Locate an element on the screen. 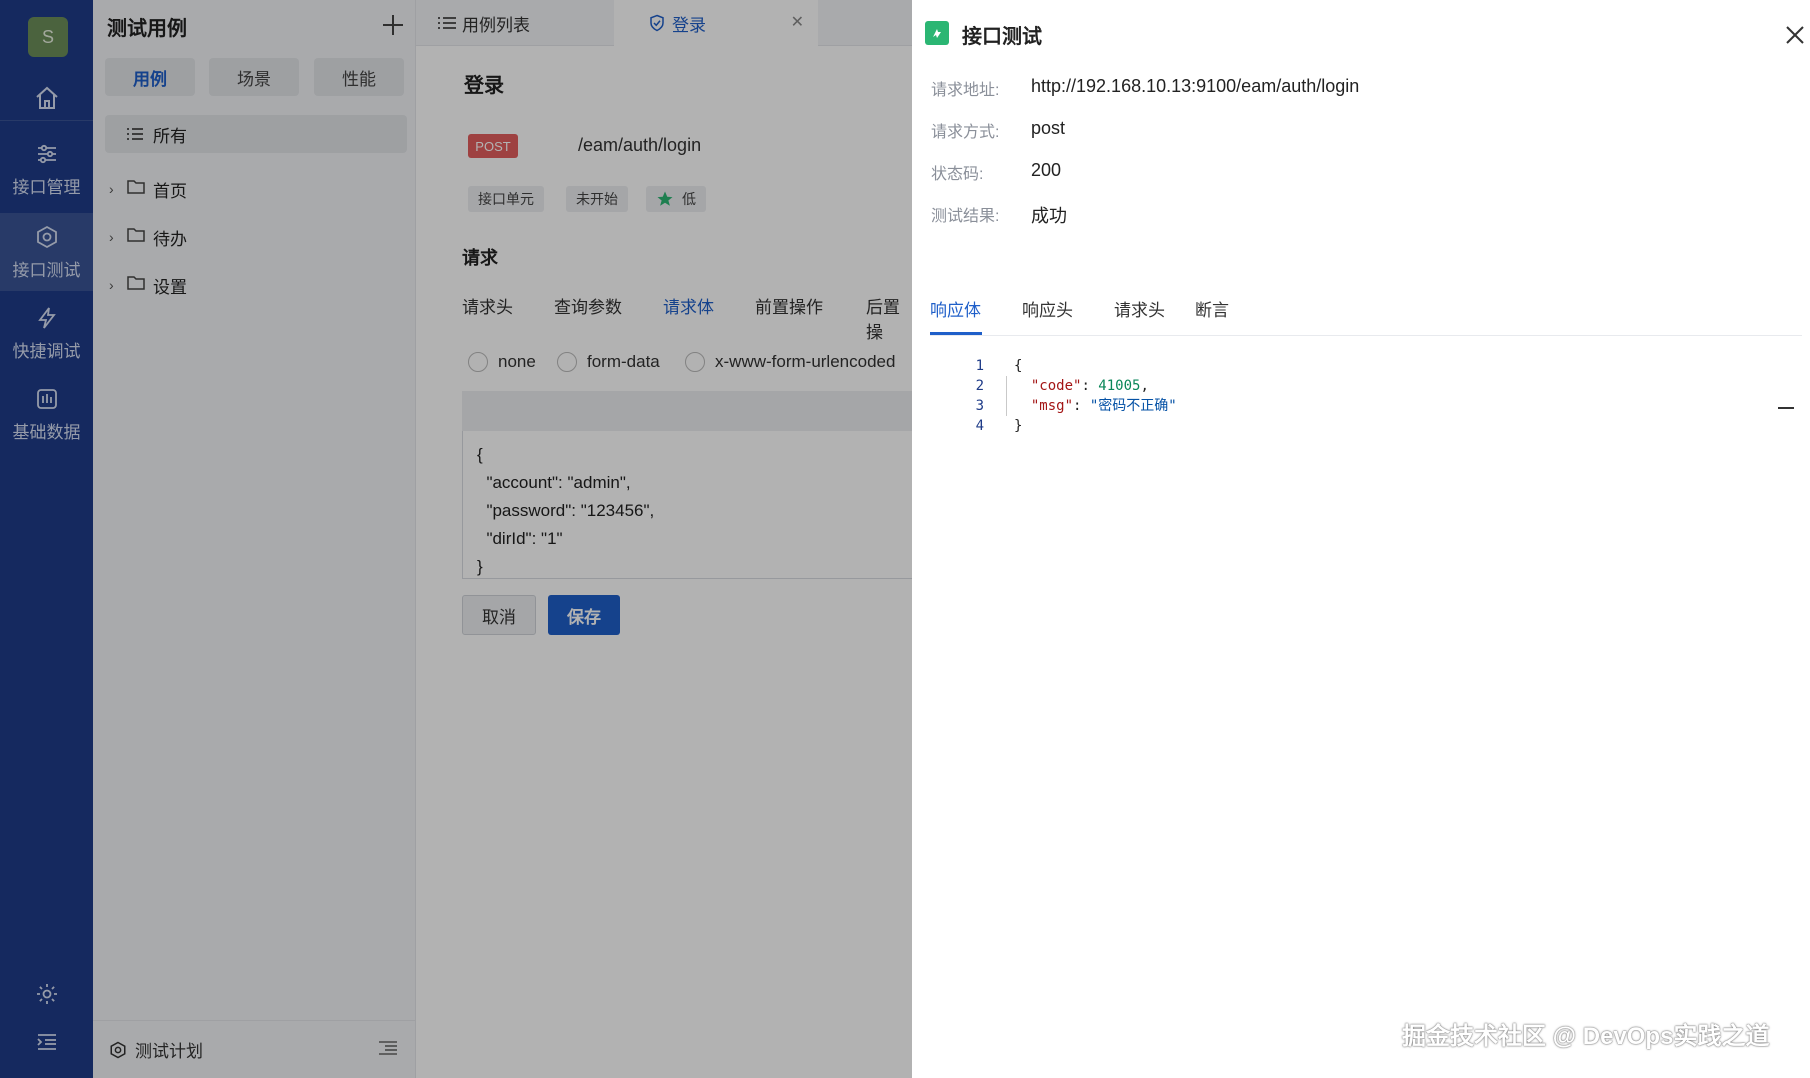 This screenshot has height=1078, width=1810. watermark: 掘金技术社区 @ DevOps实践之道 is located at coordinates (1586, 1036).